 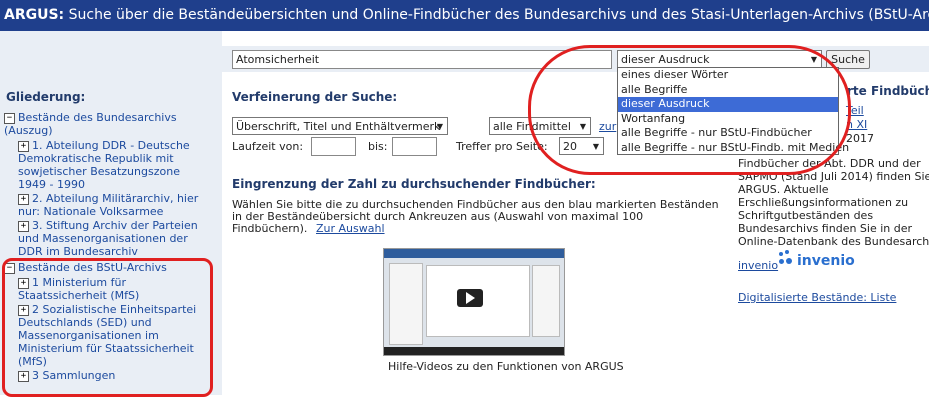 What do you see at coordinates (474, 253) in the screenshot?
I see `video-titlebar` at bounding box center [474, 253].